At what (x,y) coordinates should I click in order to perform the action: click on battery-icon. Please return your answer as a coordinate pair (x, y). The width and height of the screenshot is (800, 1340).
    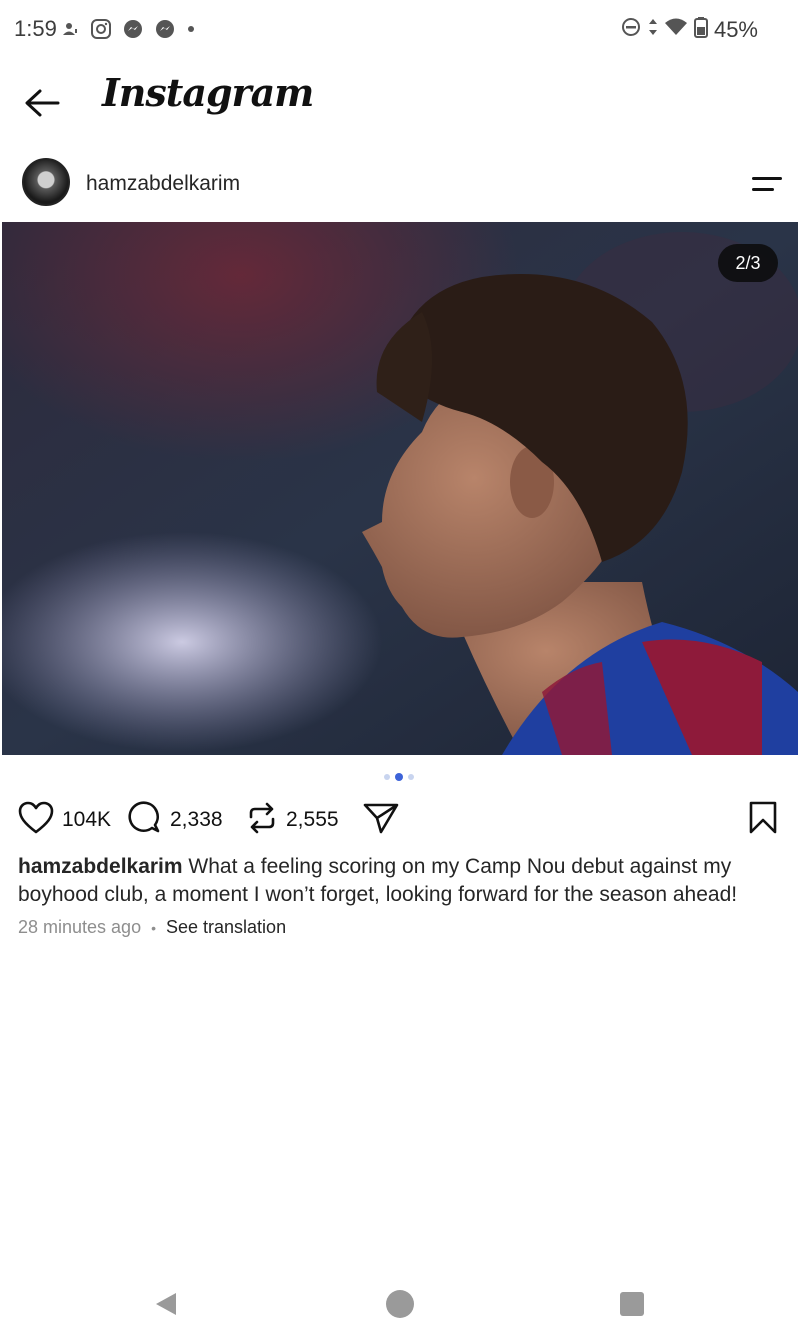
    Looking at the image, I should click on (700, 29).